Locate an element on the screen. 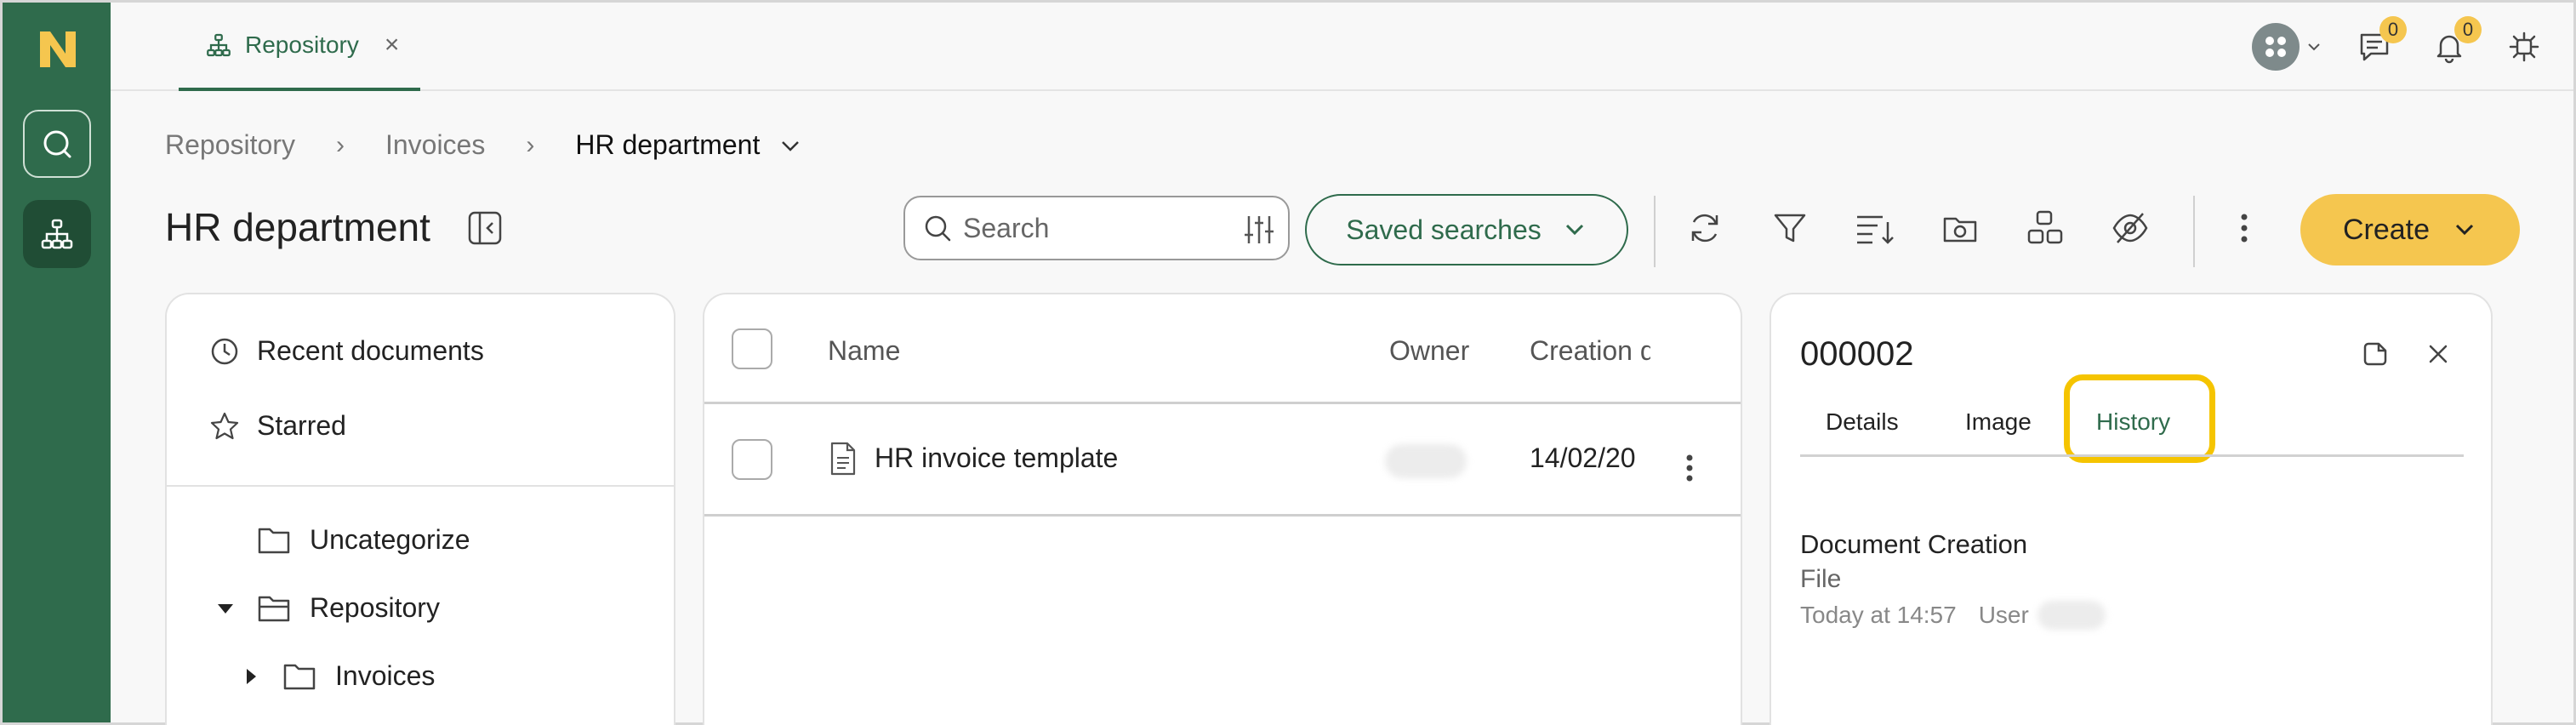 Image resolution: width=2576 pixels, height=725 pixels. row-creation-date: 14/02/20 is located at coordinates (1583, 458).